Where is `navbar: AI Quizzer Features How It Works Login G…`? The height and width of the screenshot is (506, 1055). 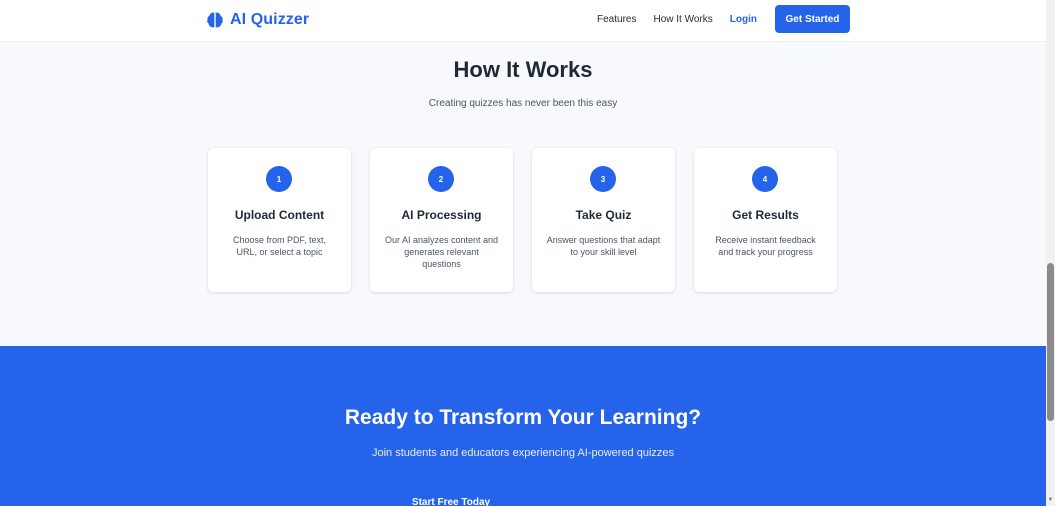
navbar: AI Quizzer Features How It Works Login G… is located at coordinates (523, 21).